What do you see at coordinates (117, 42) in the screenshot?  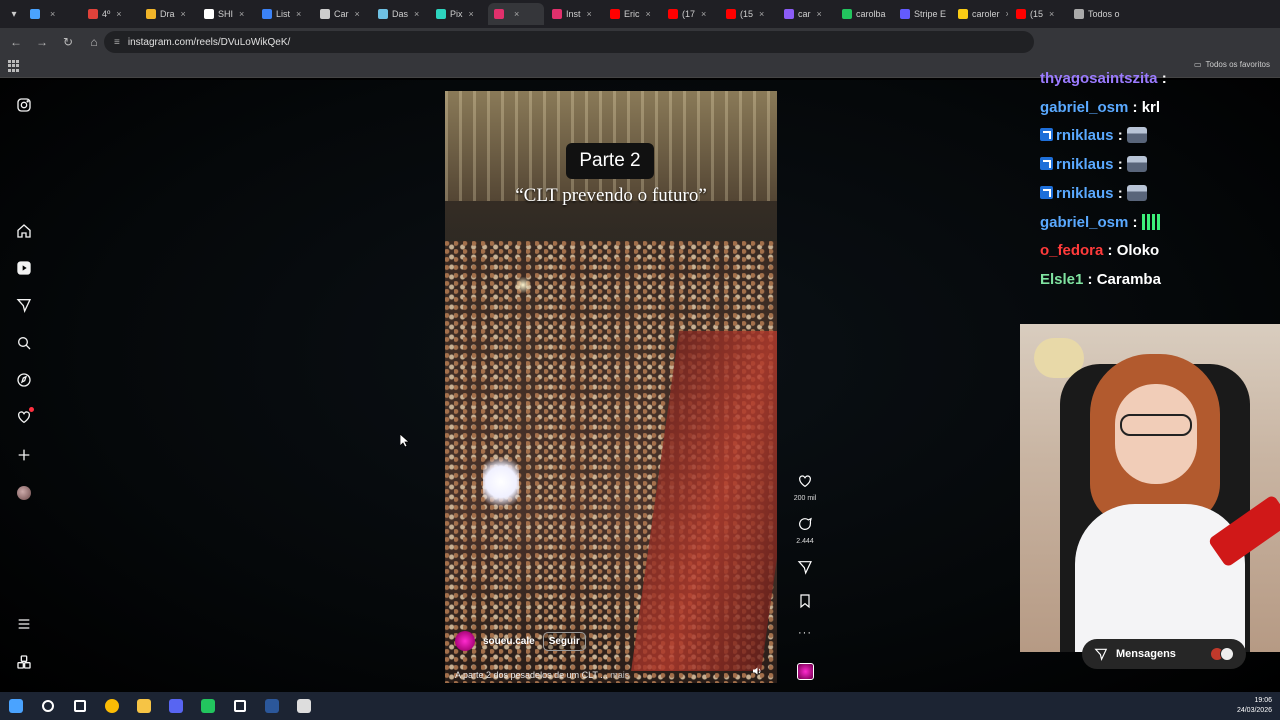 I see `site-info-icon: ≡` at bounding box center [117, 42].